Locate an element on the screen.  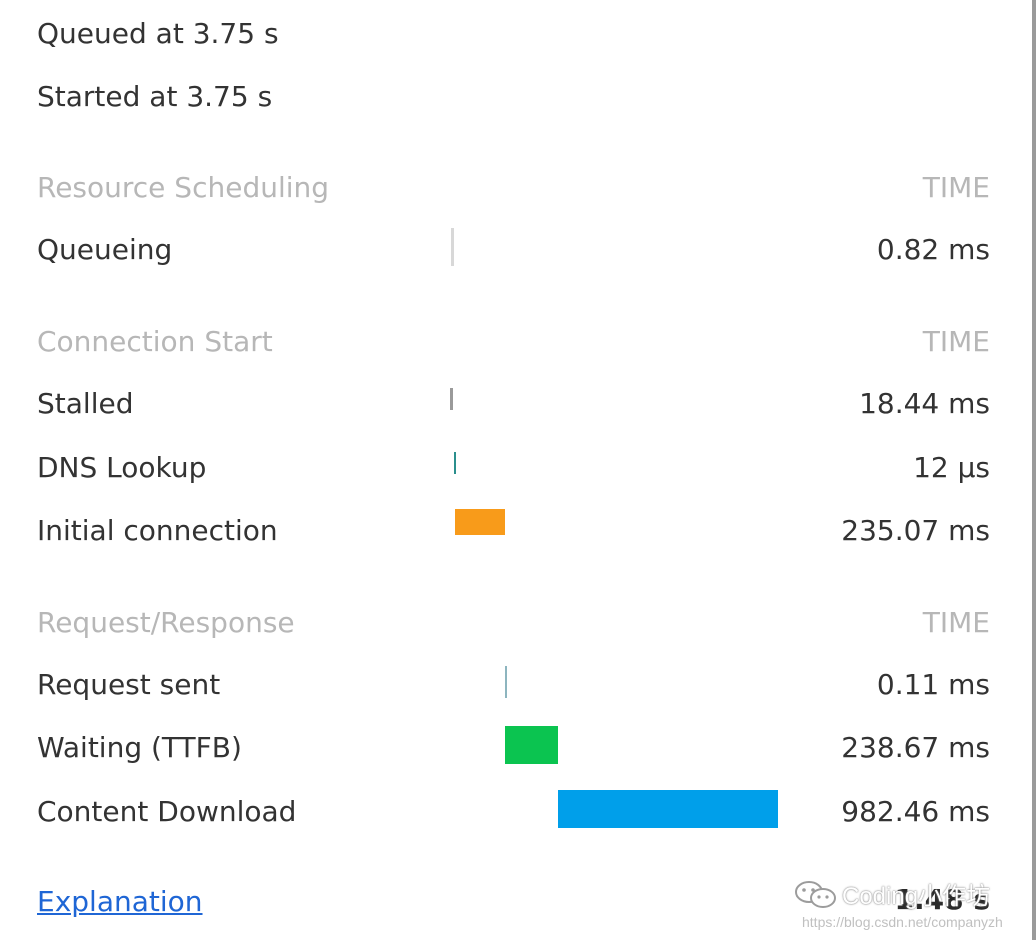
timing-row-queueing: Queueing 0.82 ms is located at coordinates (513, 251).